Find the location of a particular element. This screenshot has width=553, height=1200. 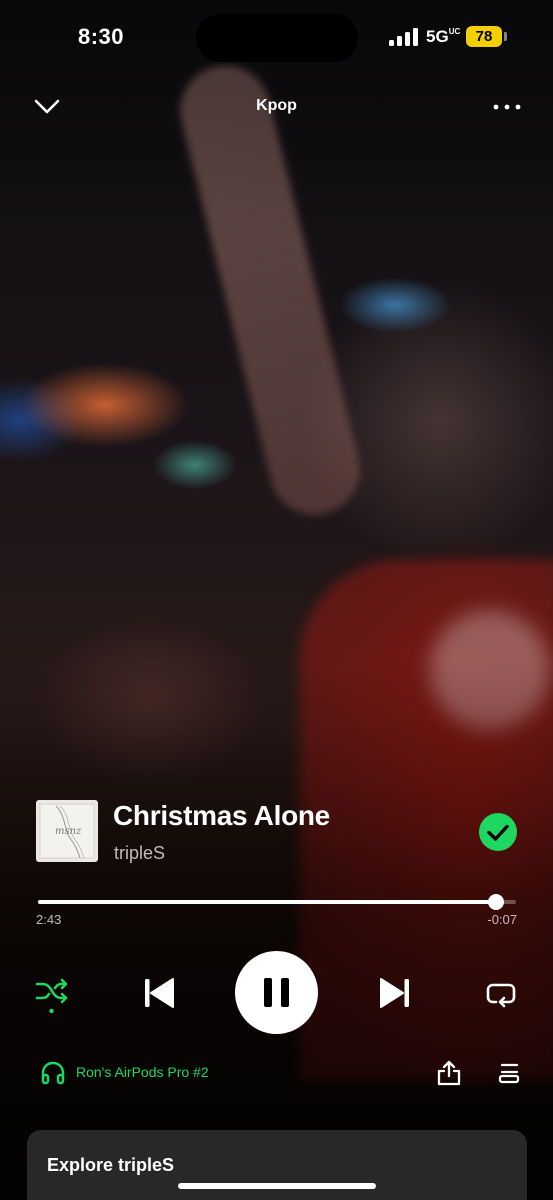

playlist-title: Kpop is located at coordinates (276, 105).